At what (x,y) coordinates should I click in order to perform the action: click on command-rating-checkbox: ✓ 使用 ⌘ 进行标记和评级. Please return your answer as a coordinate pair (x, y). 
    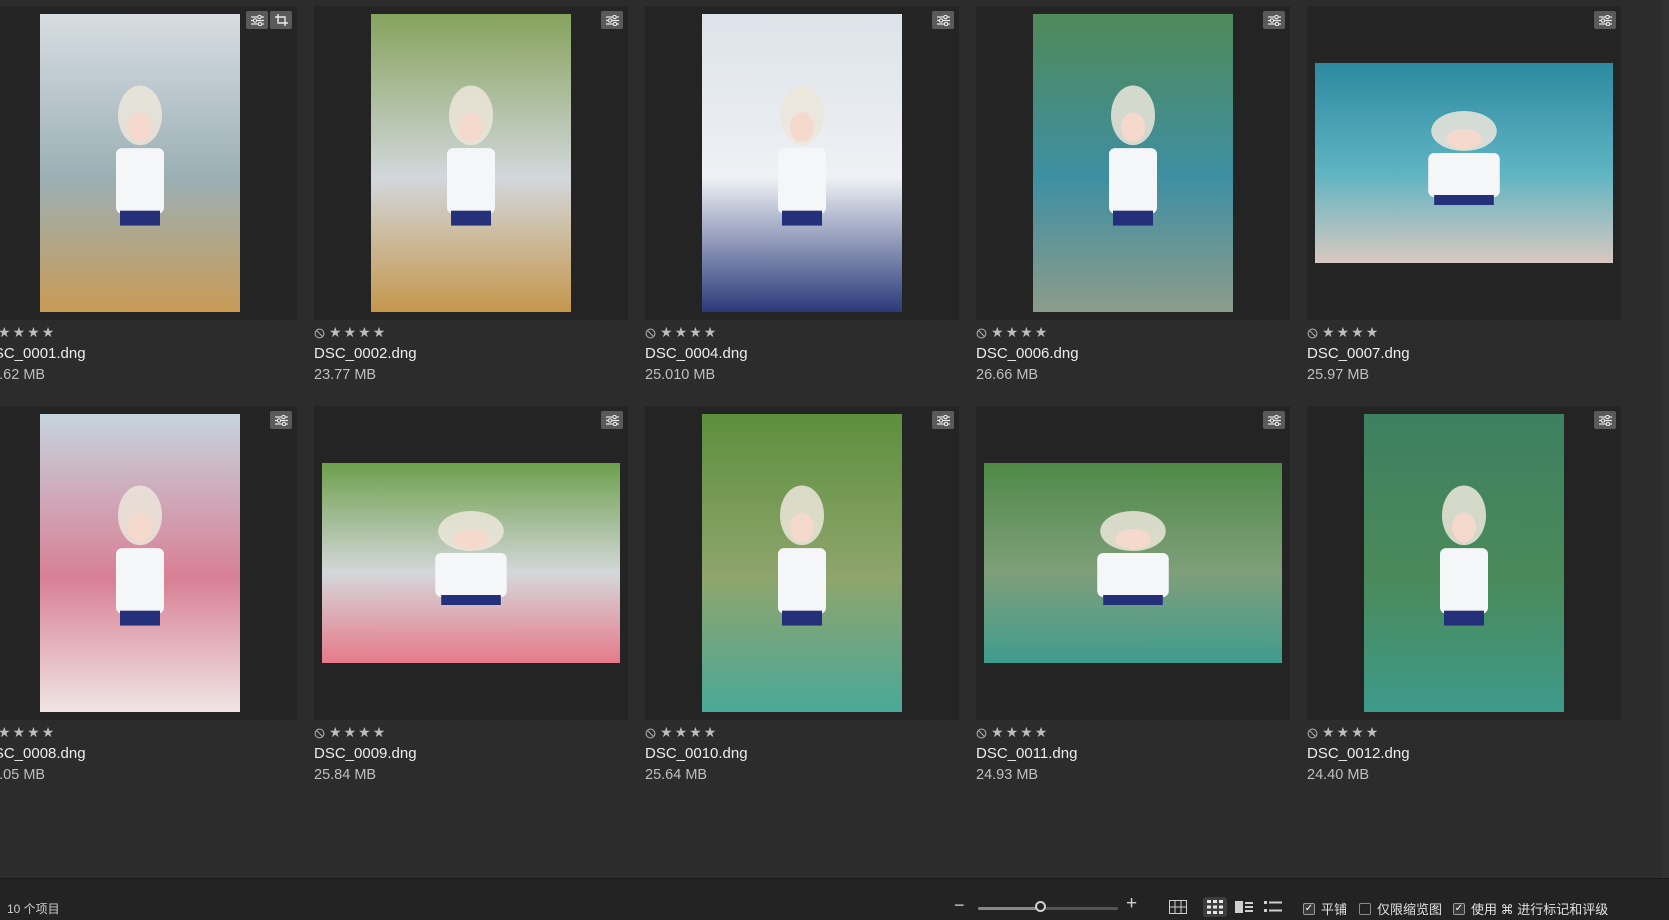
    Looking at the image, I should click on (1530, 908).